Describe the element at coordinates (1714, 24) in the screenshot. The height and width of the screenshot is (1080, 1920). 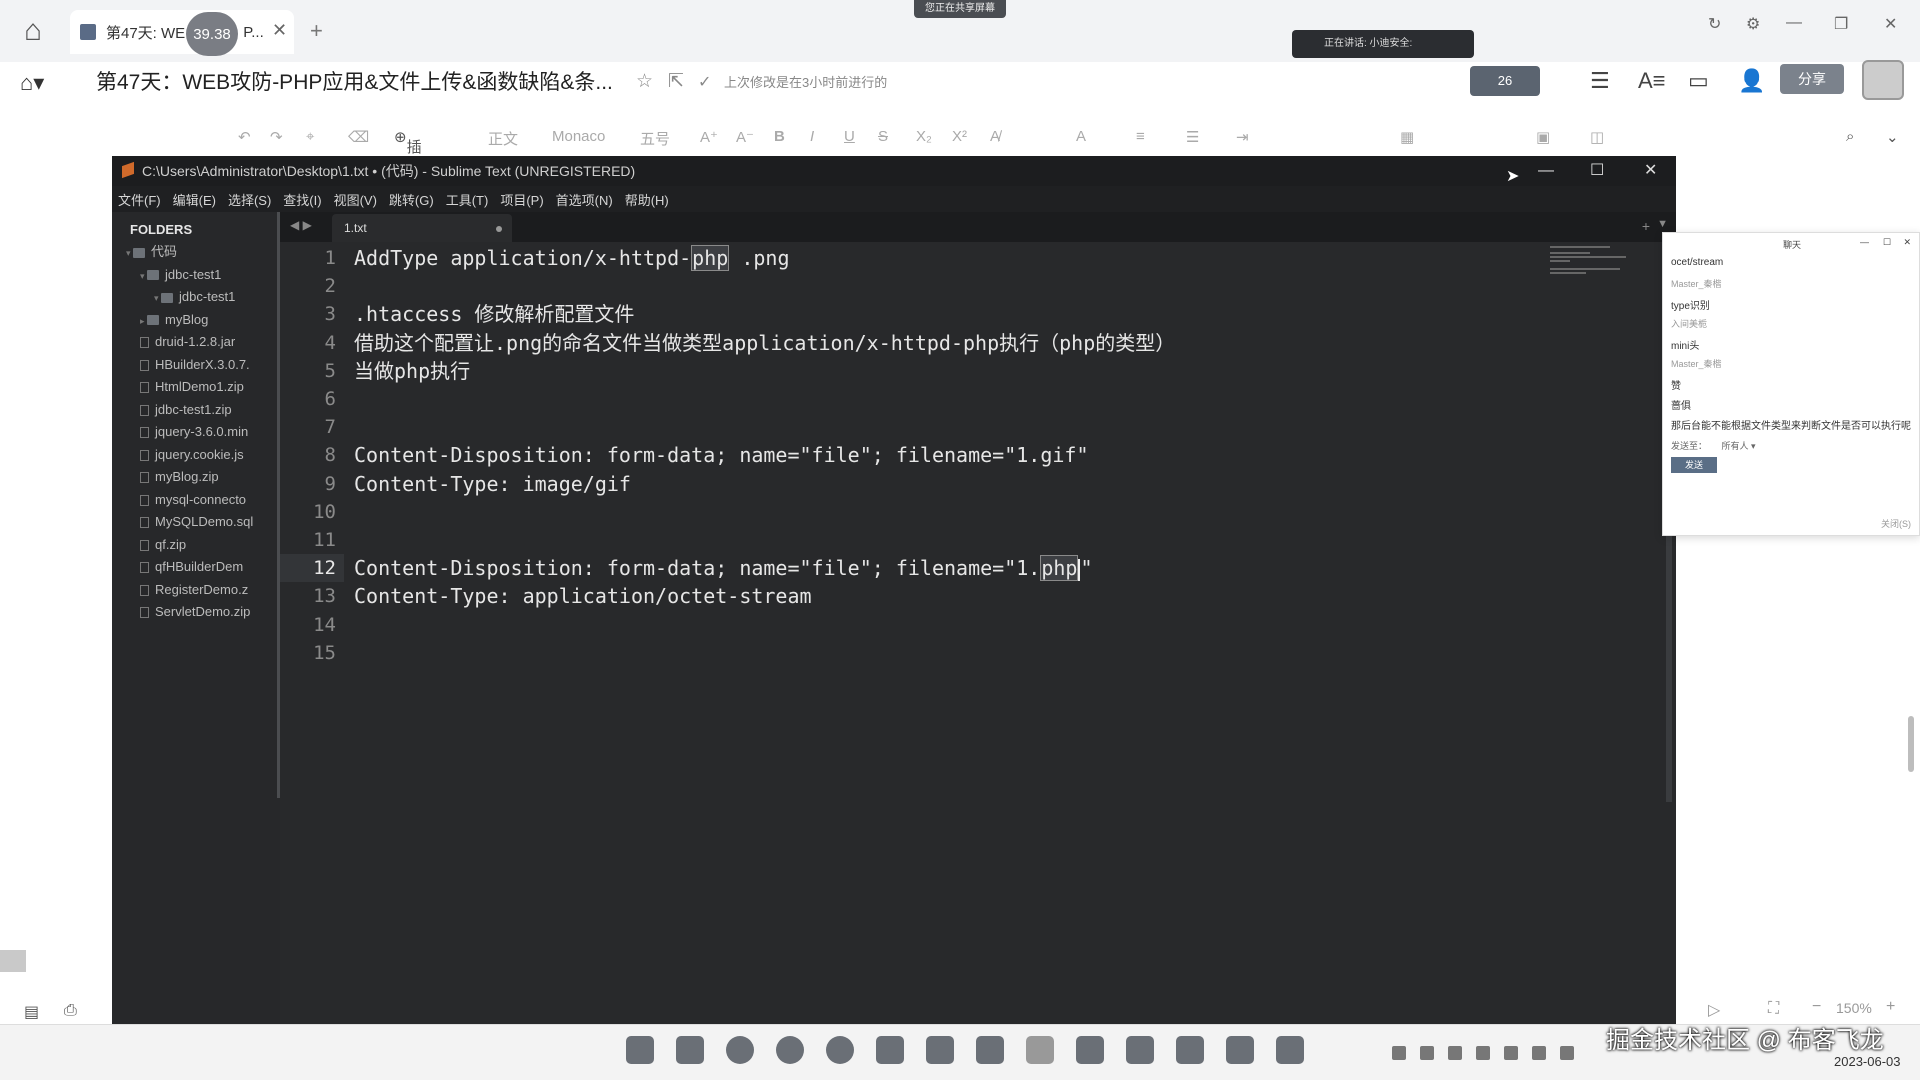
I see `refresh-icon: ↻` at that location.